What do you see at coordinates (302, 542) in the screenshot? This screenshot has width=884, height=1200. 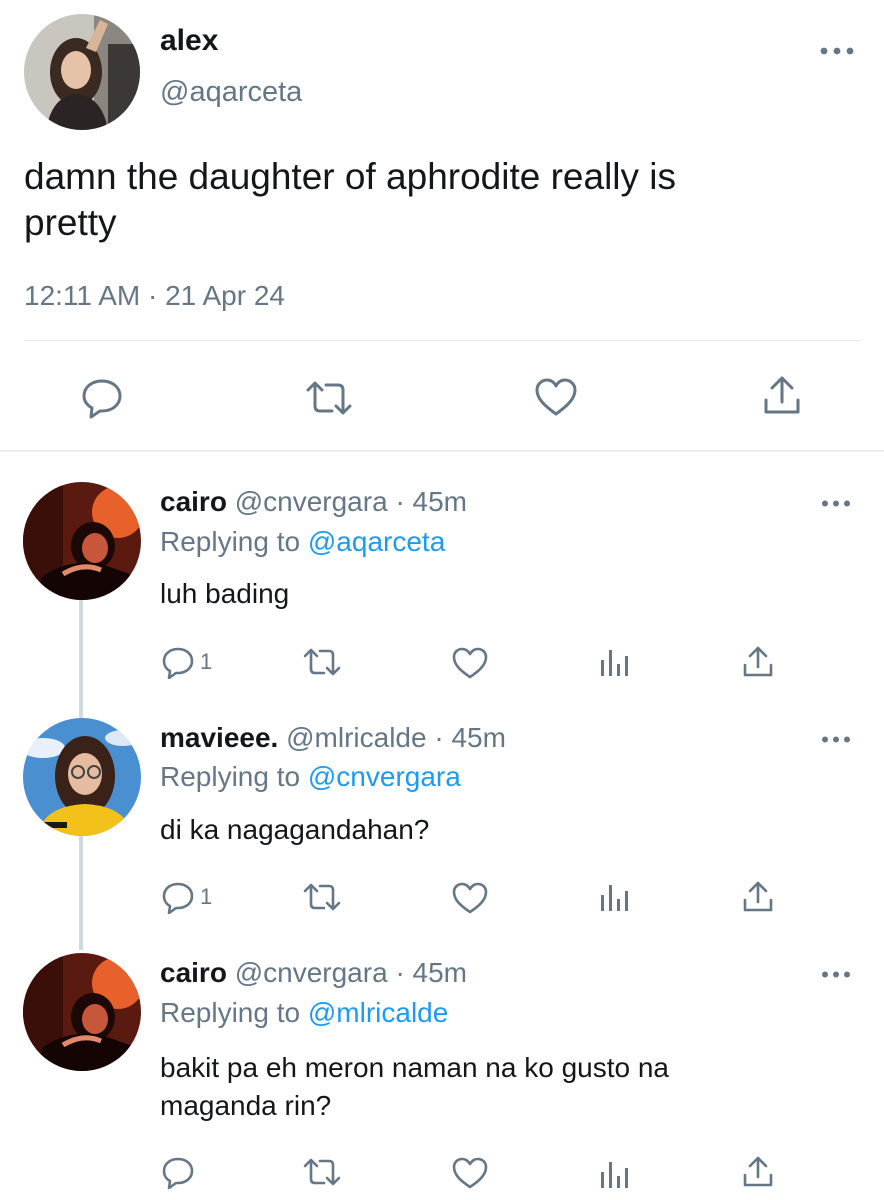 I see `replying-to: Replying to @aqarceta` at bounding box center [302, 542].